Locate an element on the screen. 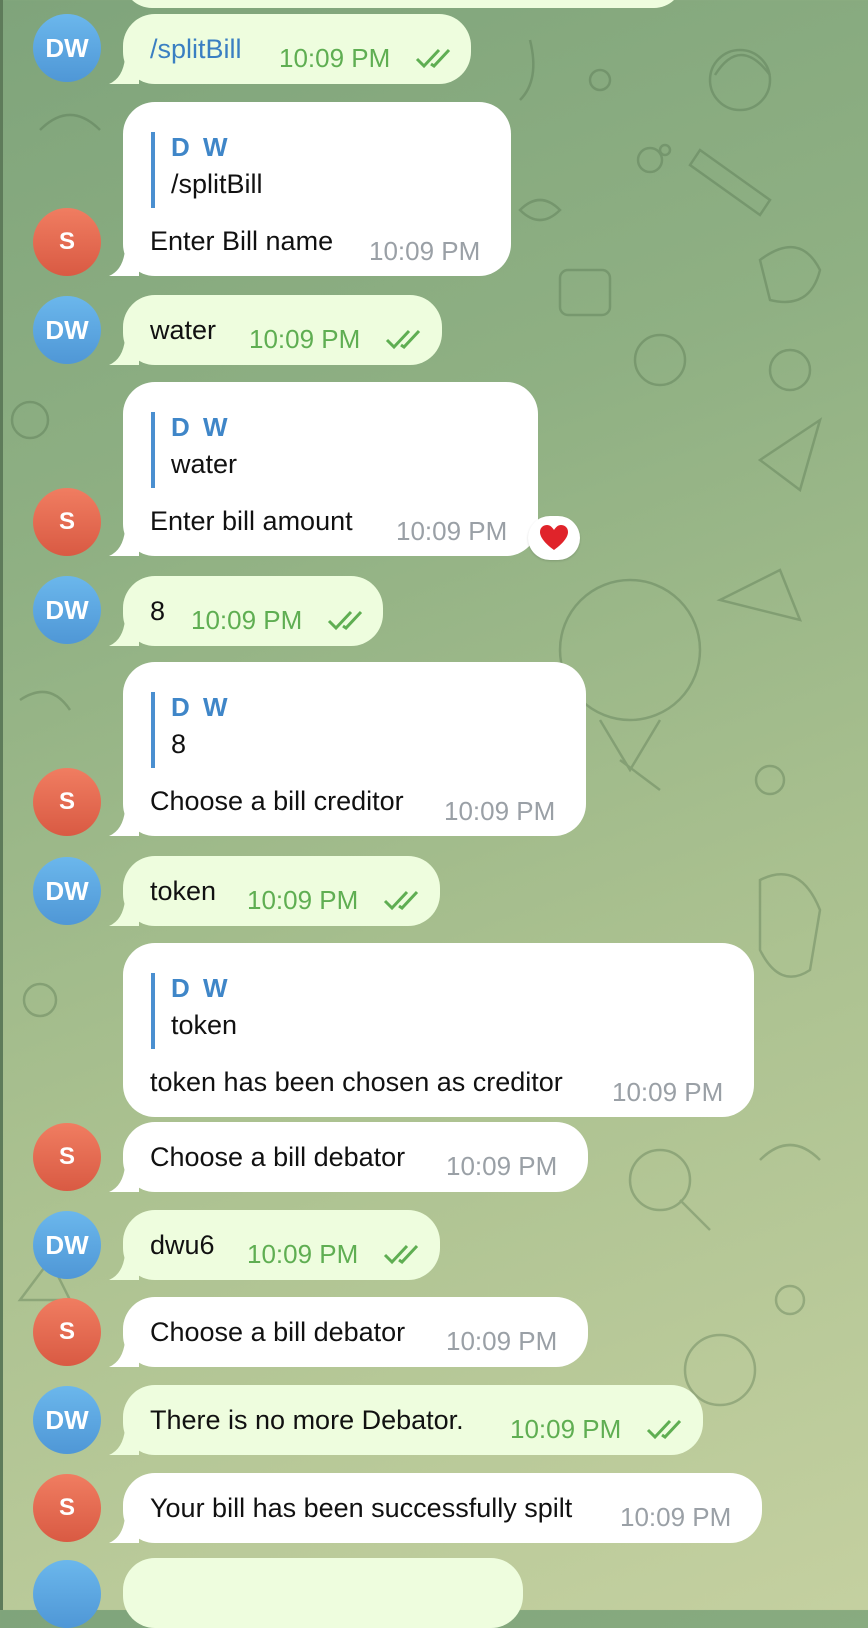 This screenshot has width=868, height=1628. reply-quote: D W /splitBill is located at coordinates (207, 170).